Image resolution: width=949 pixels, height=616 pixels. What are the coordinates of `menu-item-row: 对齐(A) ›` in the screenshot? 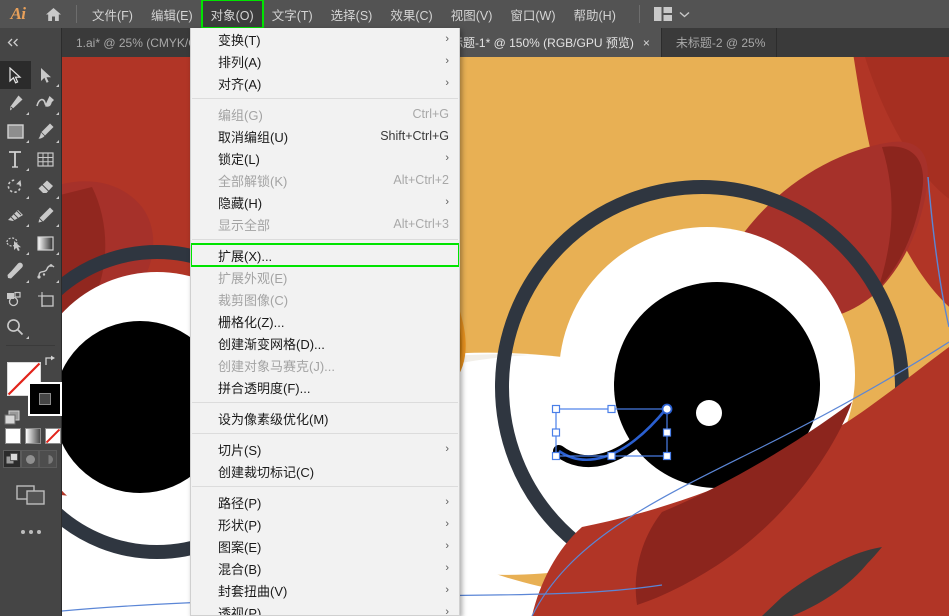 It's located at (325, 83).